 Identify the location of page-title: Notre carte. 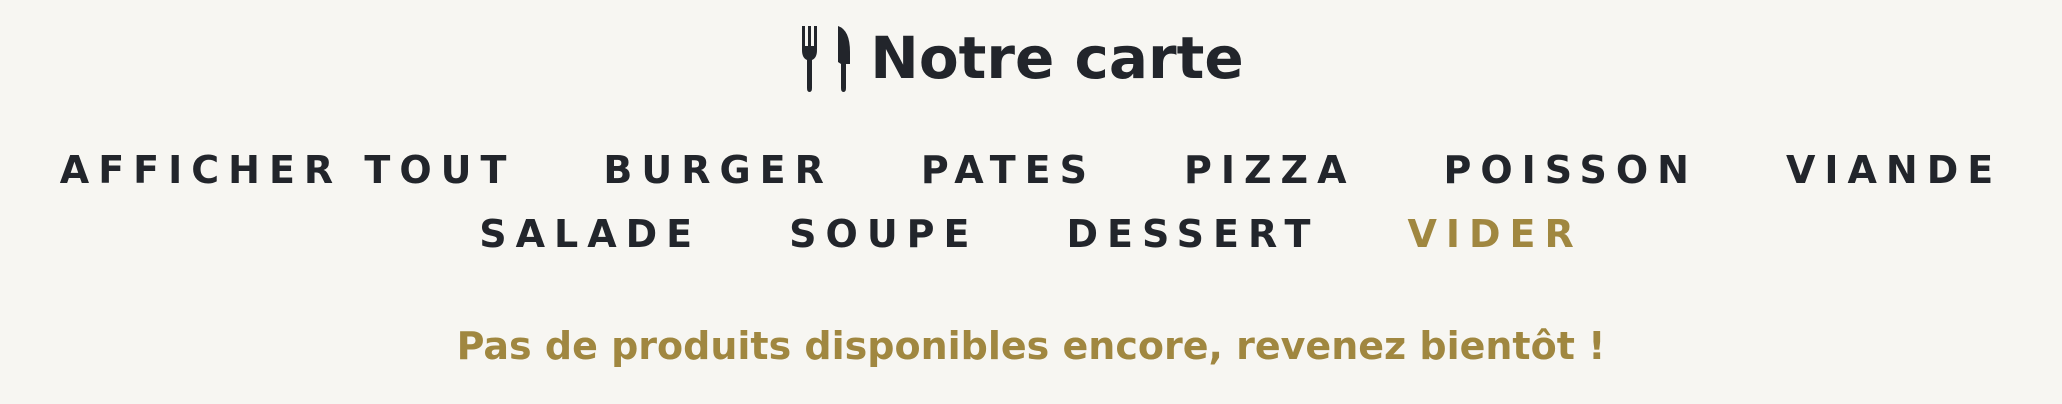
(1057, 58).